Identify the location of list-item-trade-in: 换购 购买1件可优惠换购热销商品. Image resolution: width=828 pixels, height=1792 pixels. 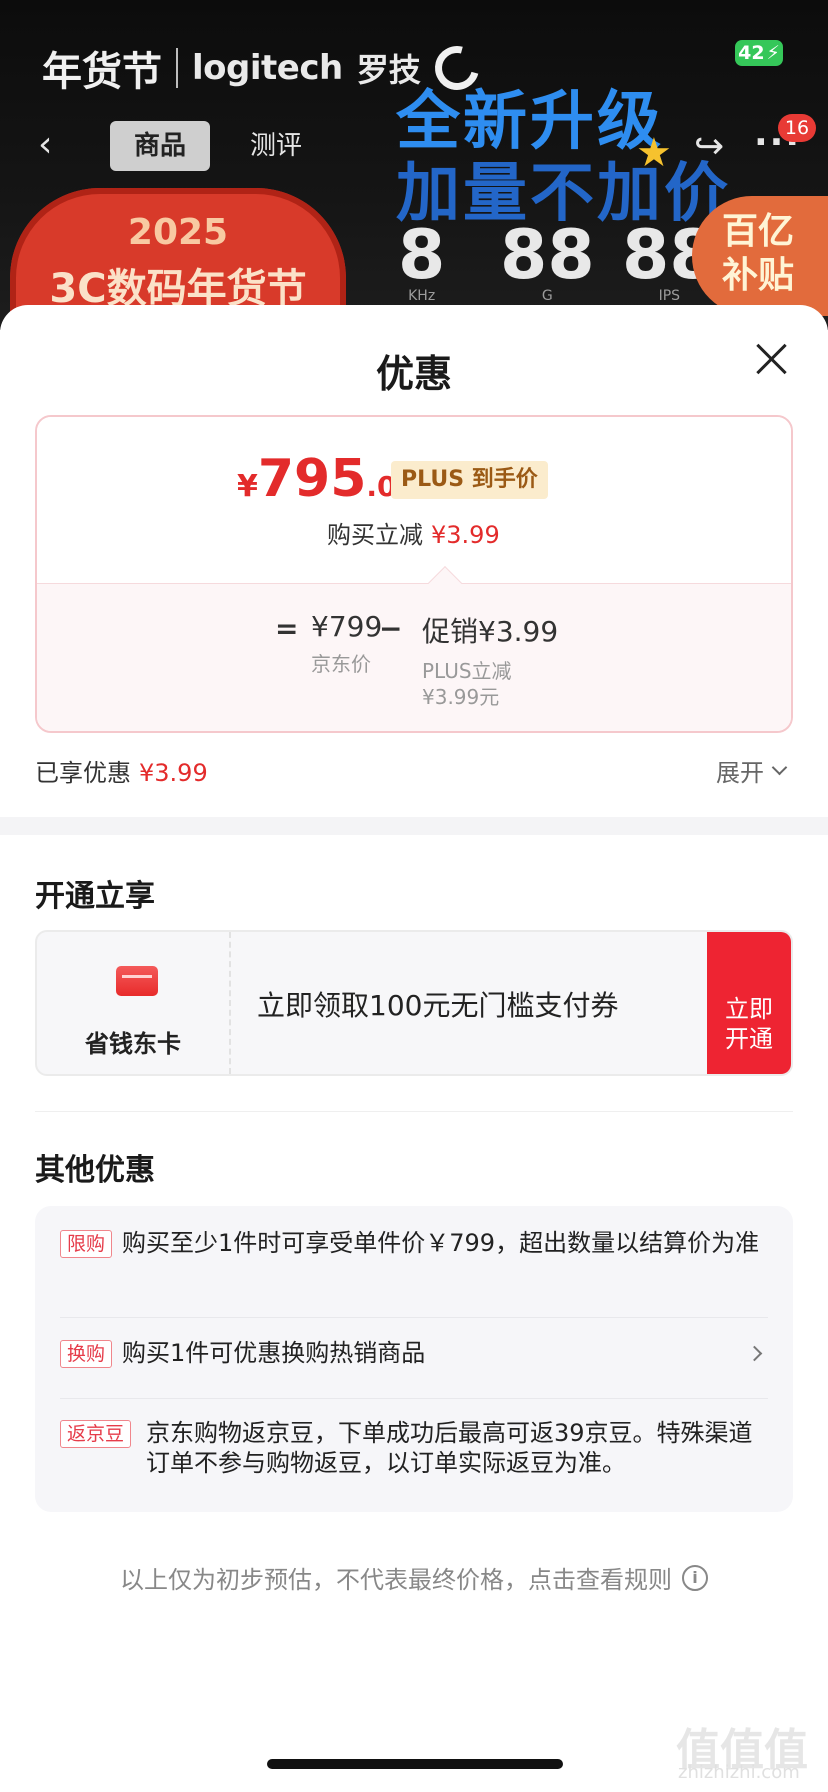
(414, 1353).